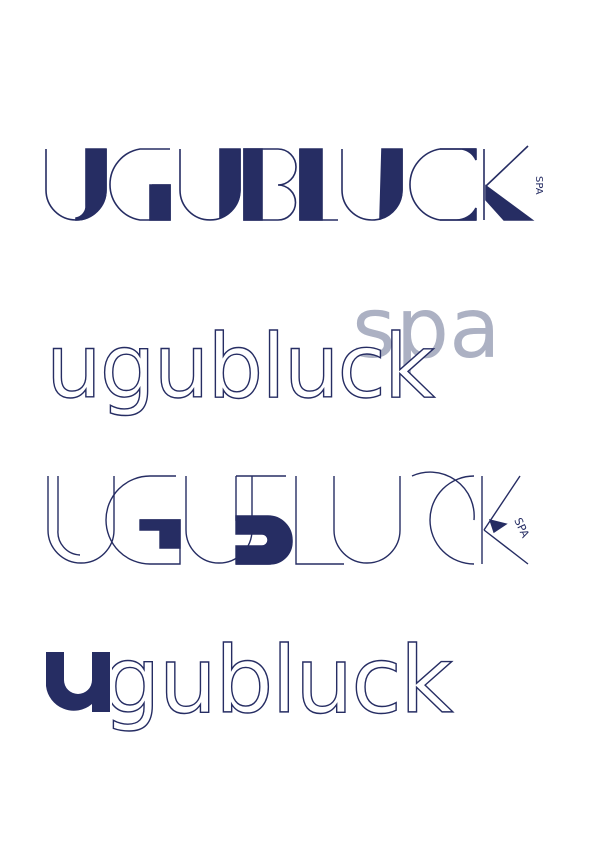 This screenshot has height=842, width=596. I want to click on logo3-letter-c-arc, so click(443, 496).